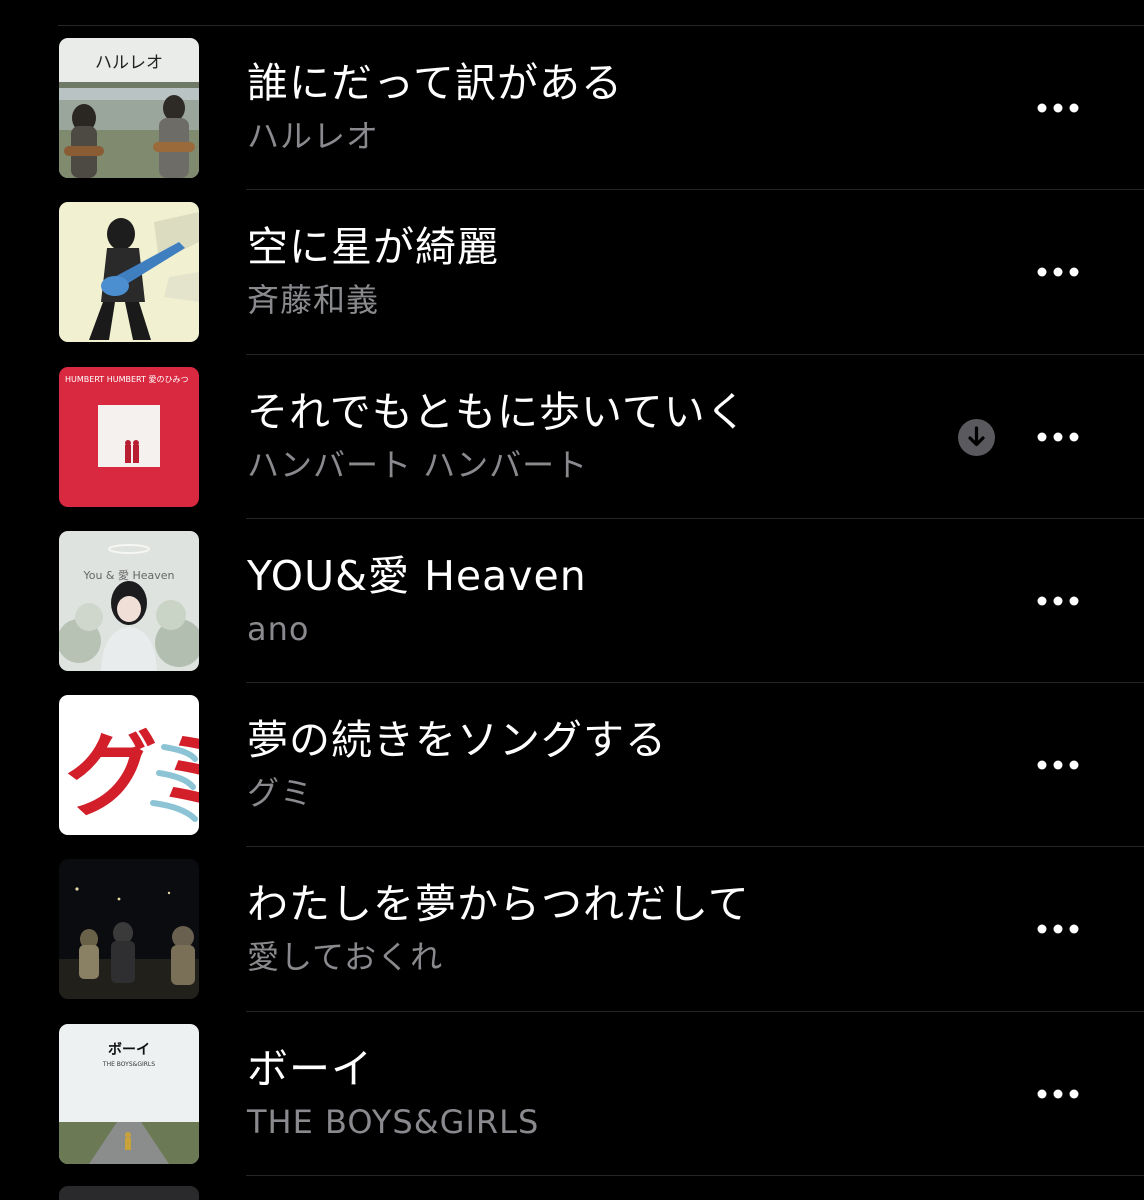 Image resolution: width=1144 pixels, height=1200 pixels. What do you see at coordinates (497, 411) in the screenshot?
I see `song-title: それでもともに歩いていく` at bounding box center [497, 411].